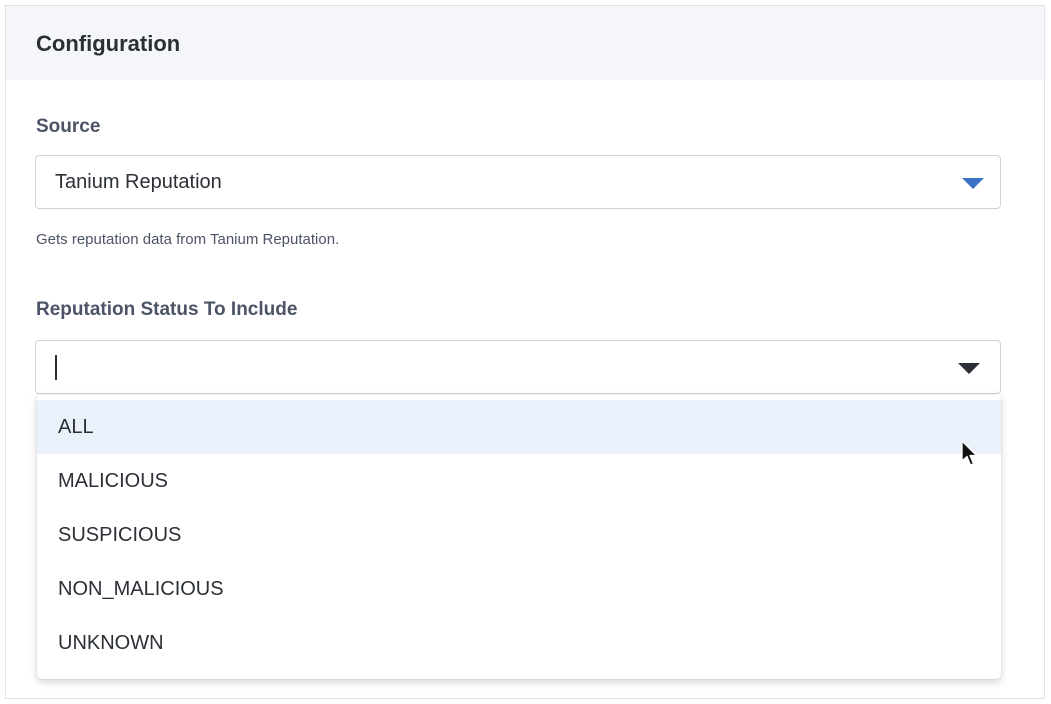 The width and height of the screenshot is (1051, 704). What do you see at coordinates (525, 43) in the screenshot?
I see `panel-header: Configuration` at bounding box center [525, 43].